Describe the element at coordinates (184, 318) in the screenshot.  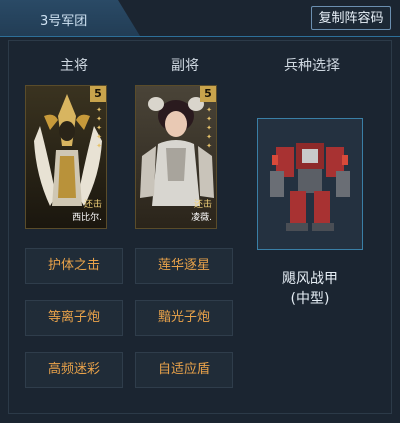
I see `skill-button: 黯光子炮` at that location.